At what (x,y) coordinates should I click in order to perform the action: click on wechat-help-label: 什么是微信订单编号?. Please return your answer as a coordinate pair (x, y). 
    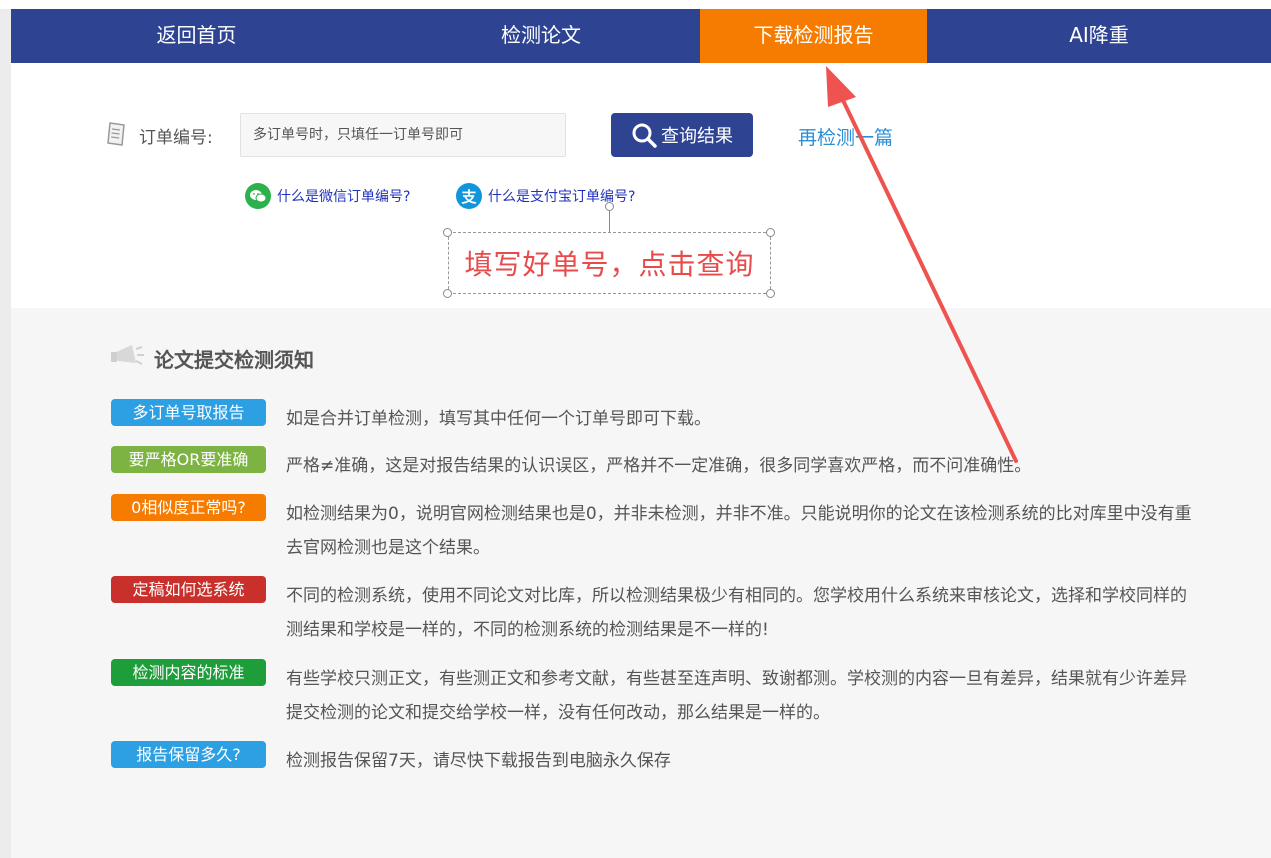
    Looking at the image, I should click on (344, 197).